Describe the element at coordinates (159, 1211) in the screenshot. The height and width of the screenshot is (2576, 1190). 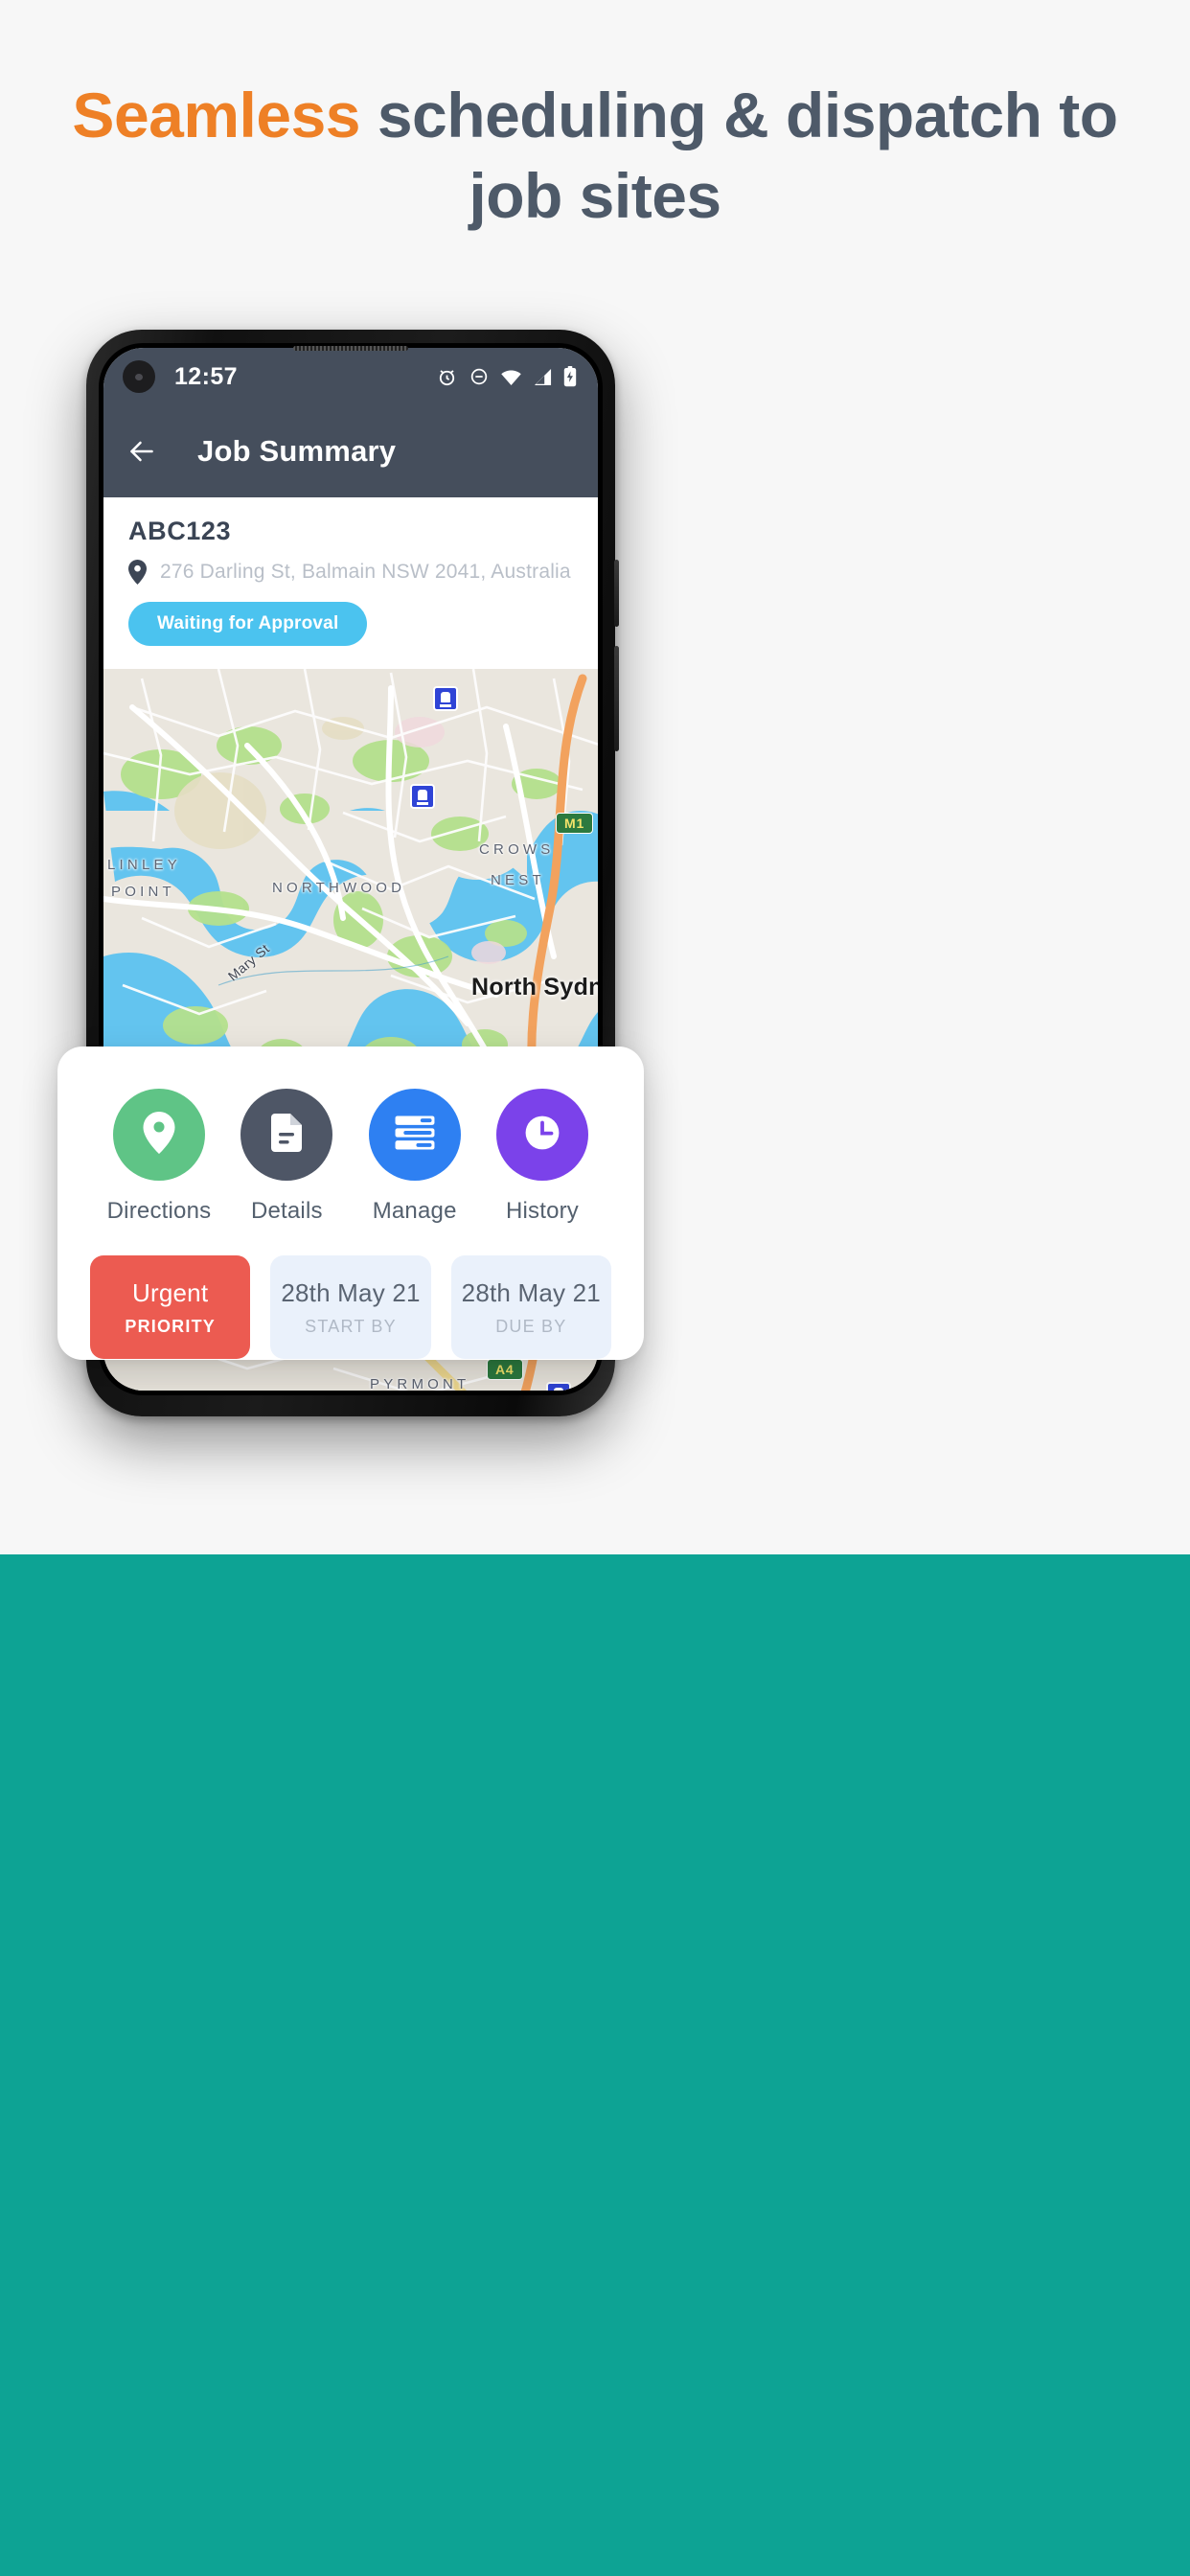
I see `action-directions-label: Directions` at that location.